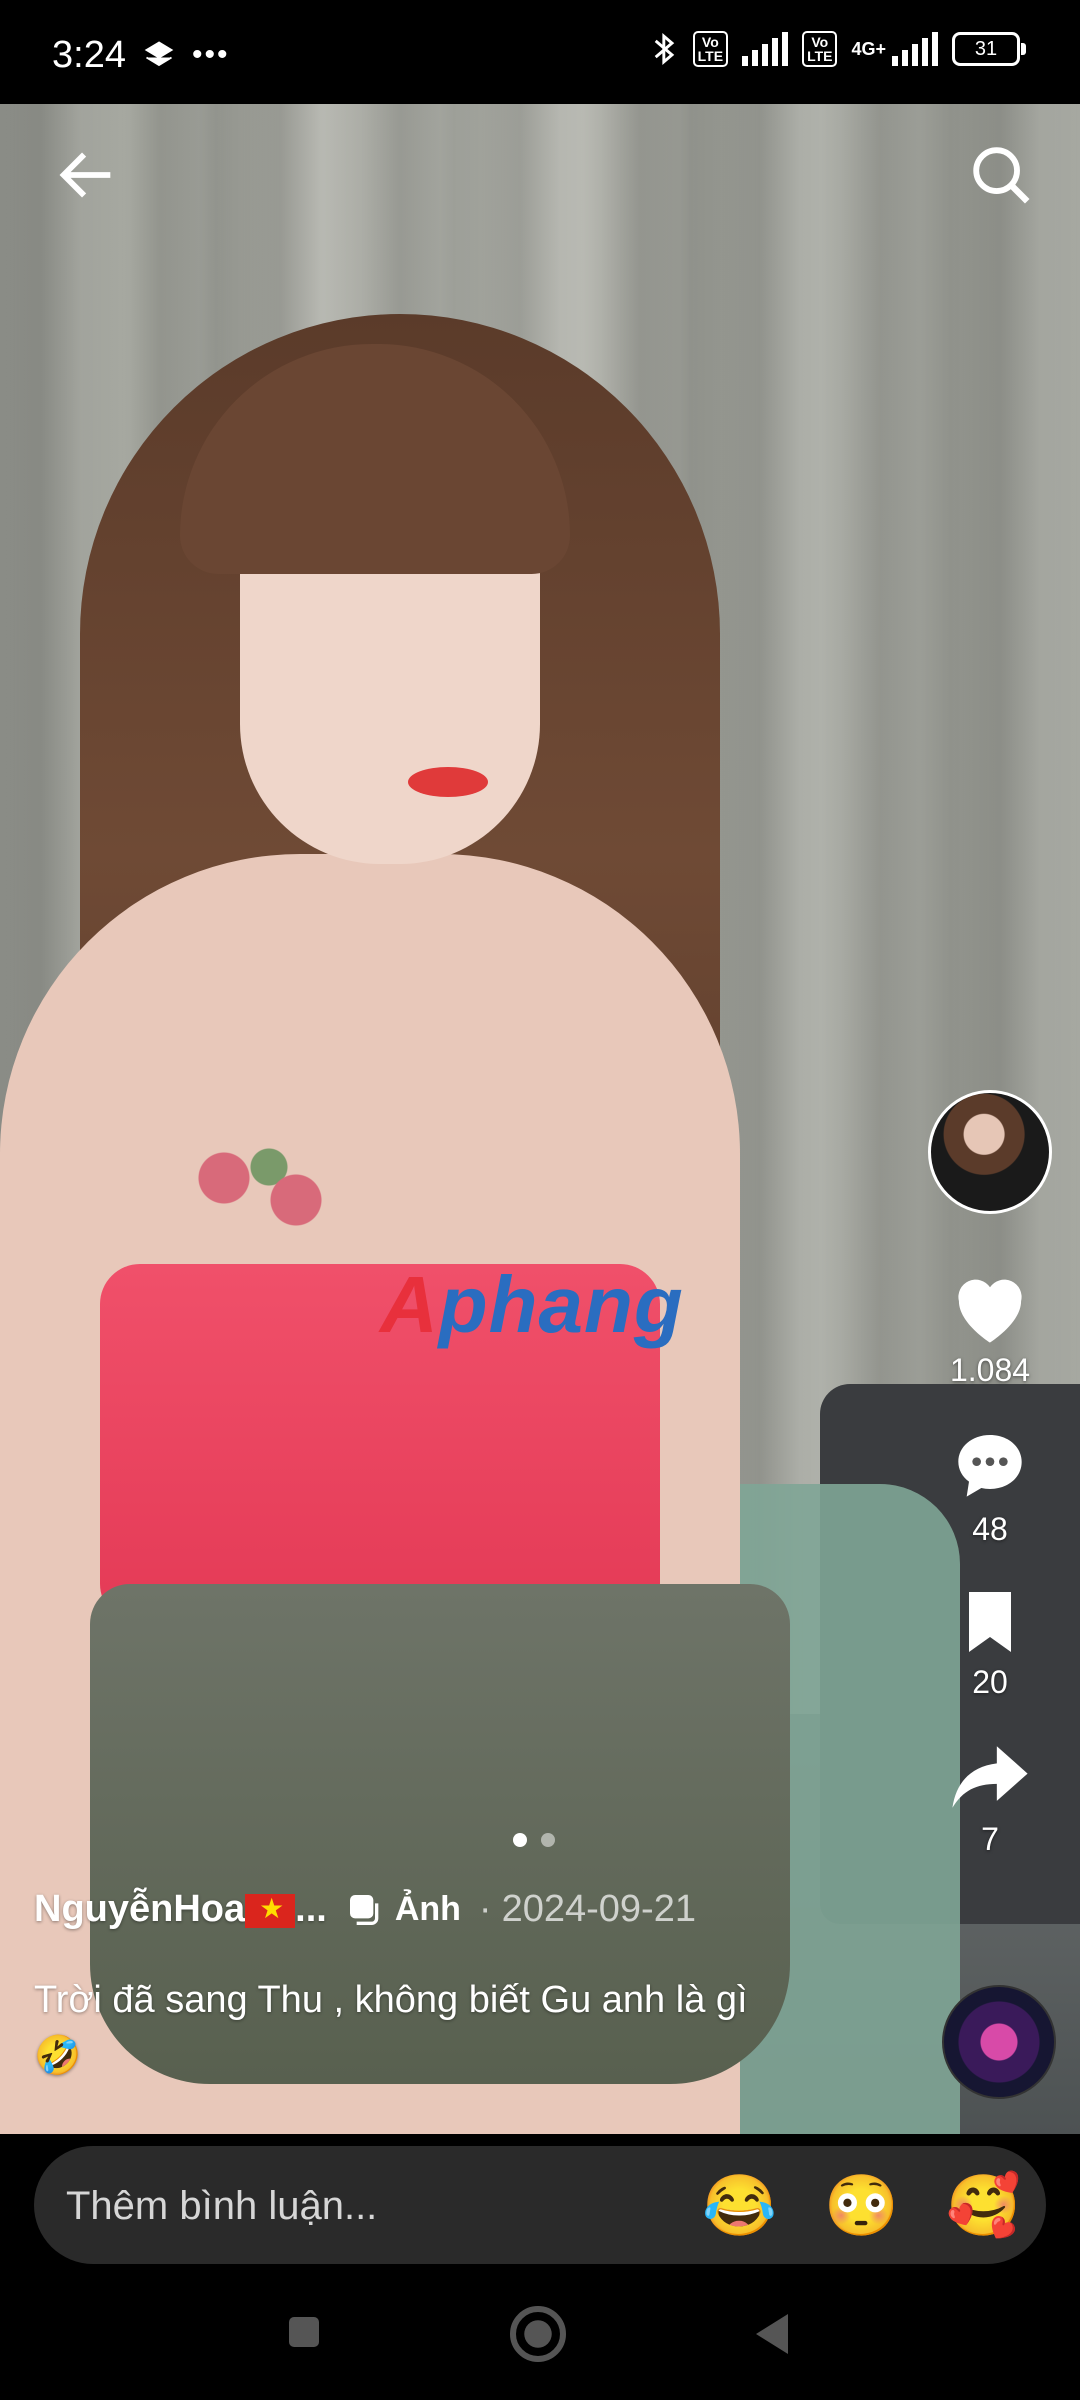  I want to click on emoji-flushed-button: 😳, so click(861, 2205).